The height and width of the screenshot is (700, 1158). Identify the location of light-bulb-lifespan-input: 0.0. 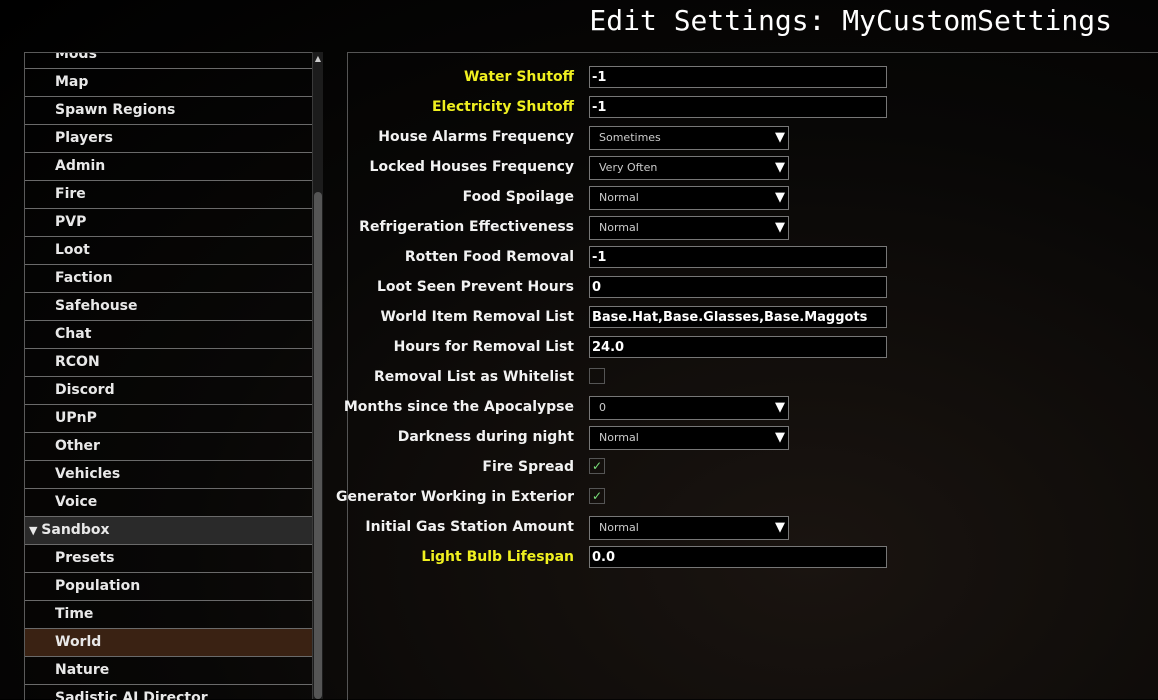
(738, 557).